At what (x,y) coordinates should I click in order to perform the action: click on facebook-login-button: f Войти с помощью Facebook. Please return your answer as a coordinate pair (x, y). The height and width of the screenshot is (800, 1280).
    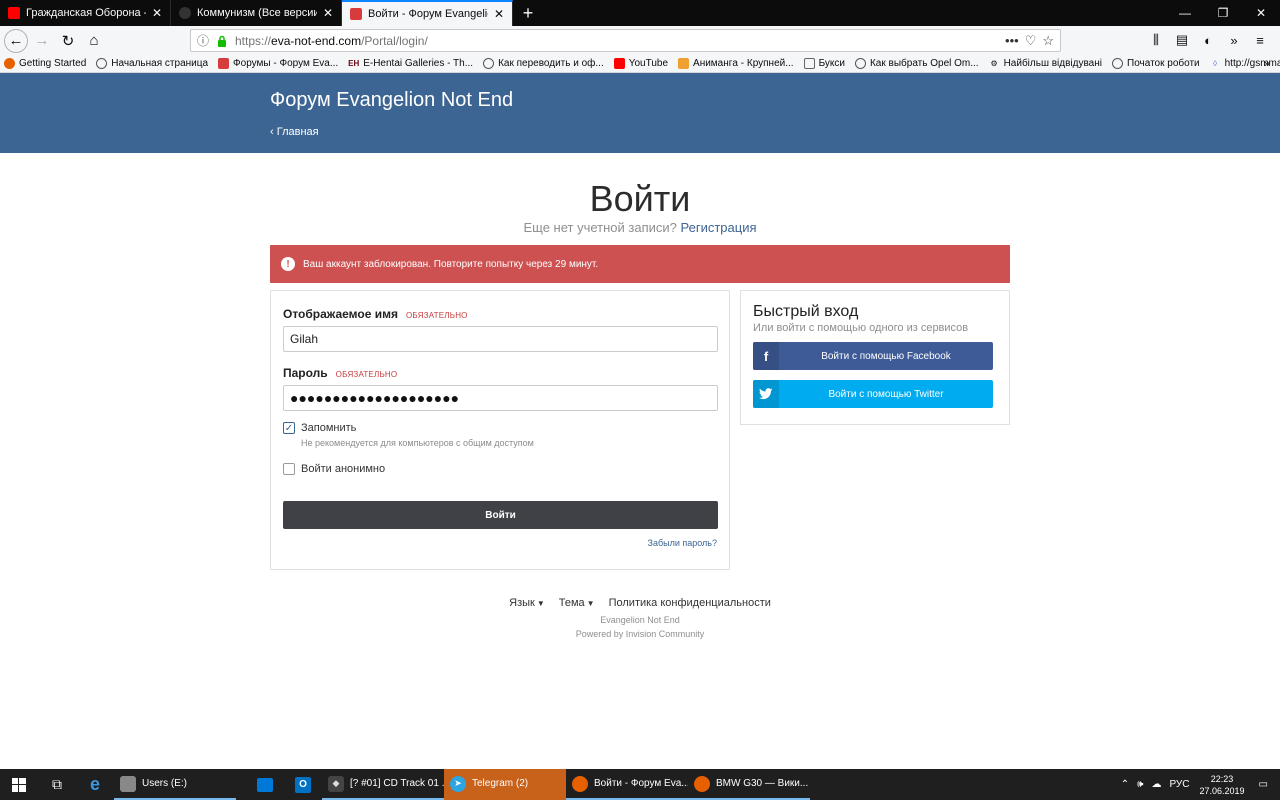
    Looking at the image, I should click on (873, 356).